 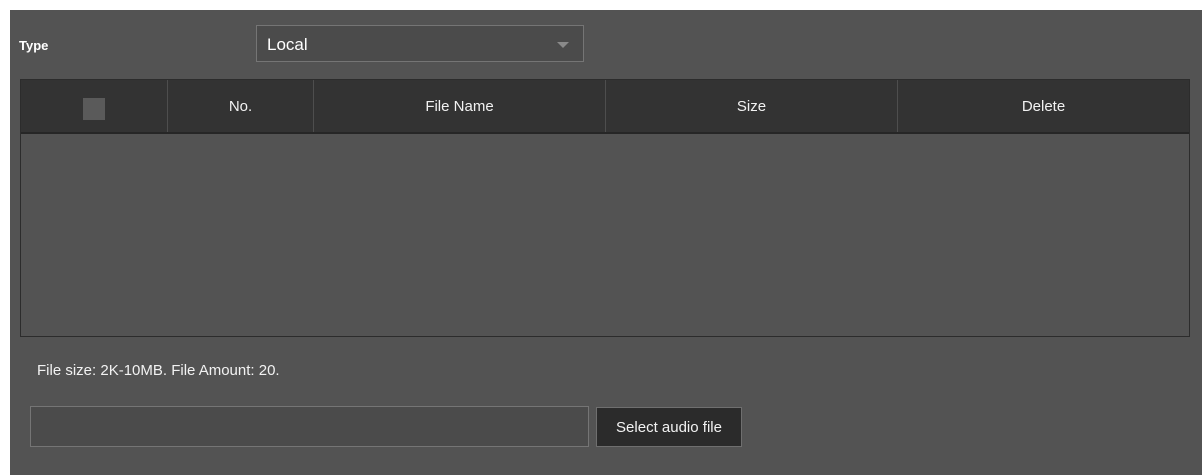 I want to click on column-header-size: Size, so click(x=752, y=106).